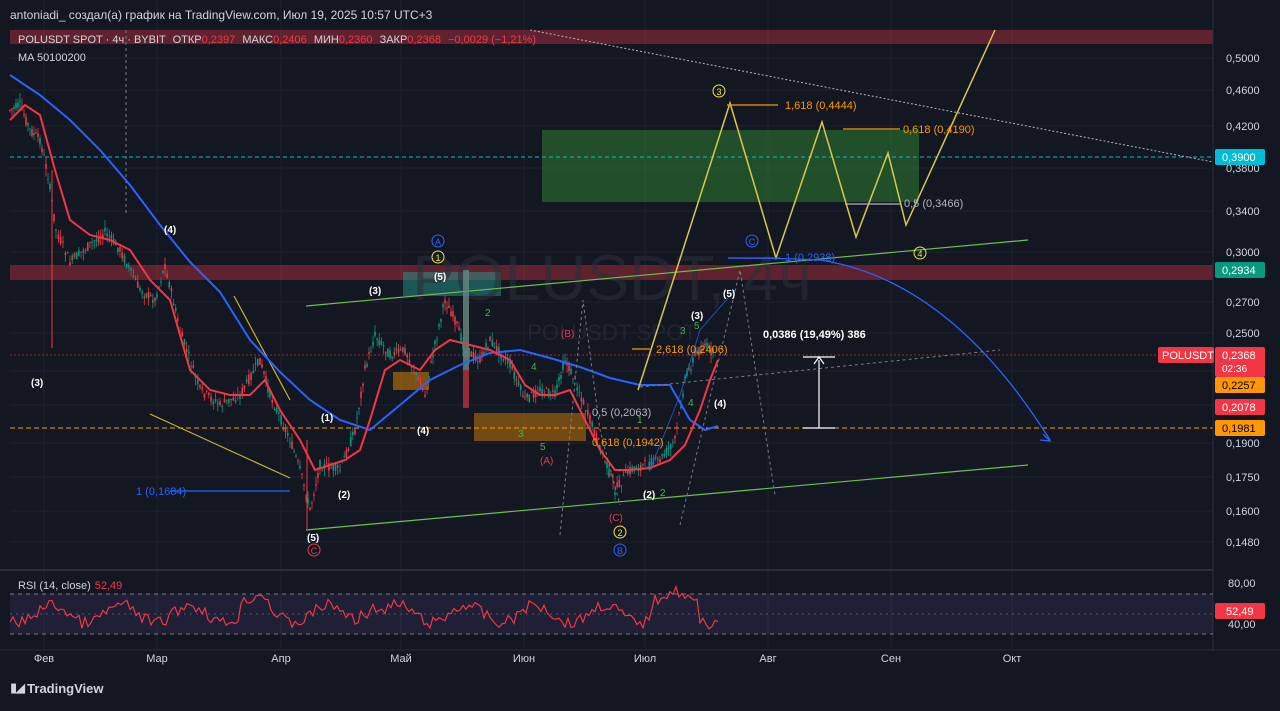 The height and width of the screenshot is (711, 1280). I want to click on wave-label-circle: 1, so click(437, 258).